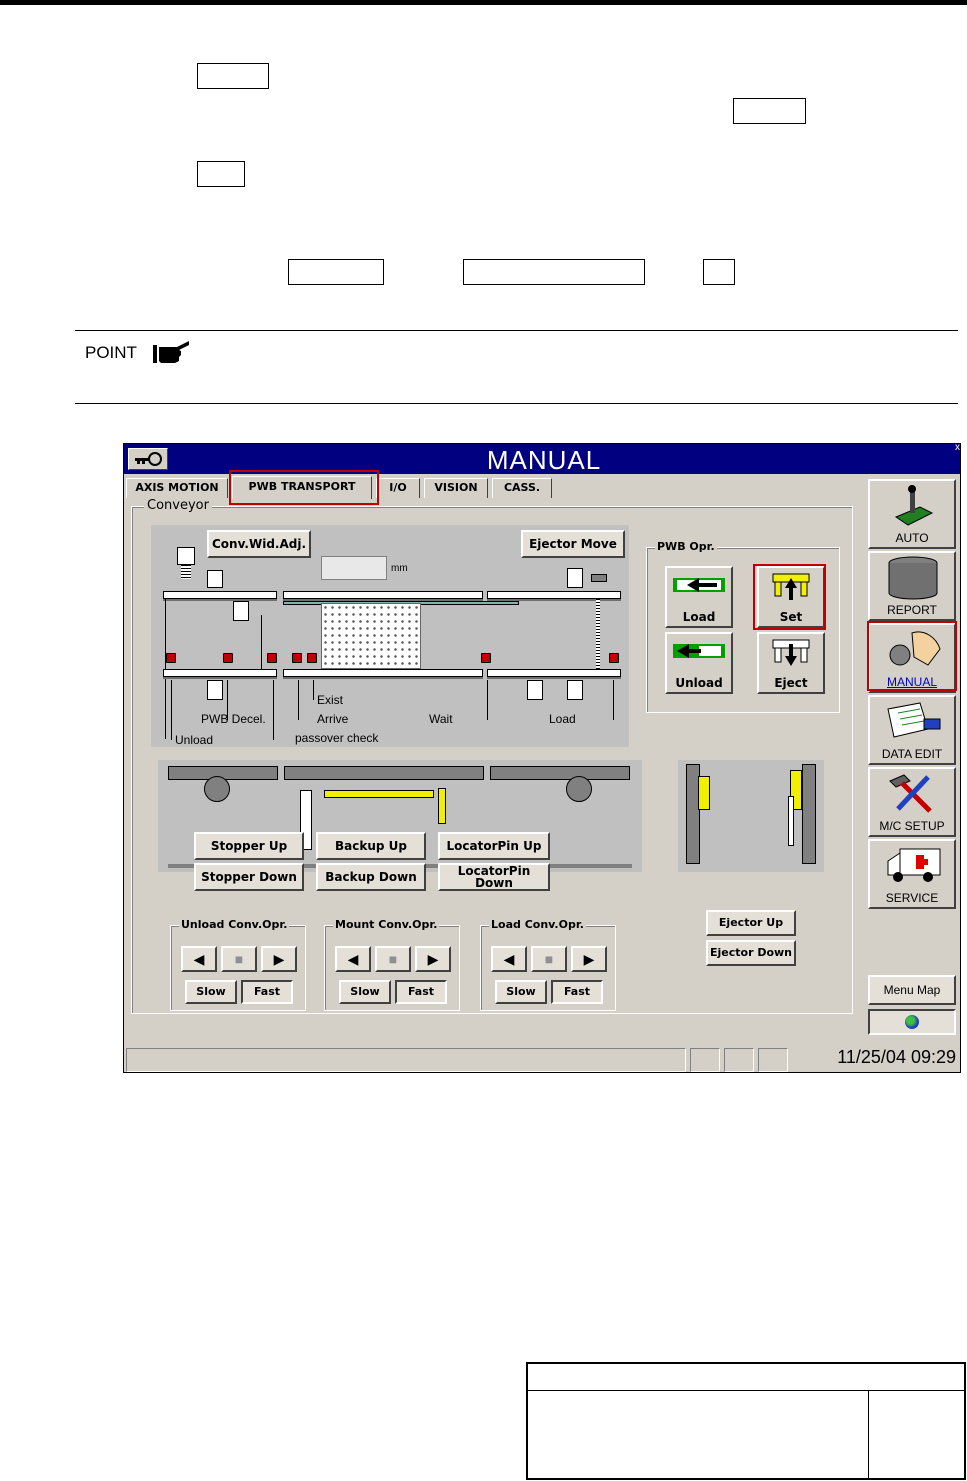 The image size is (967, 1481). I want to click on sidebar-label-service: SERVICE, so click(912, 898).